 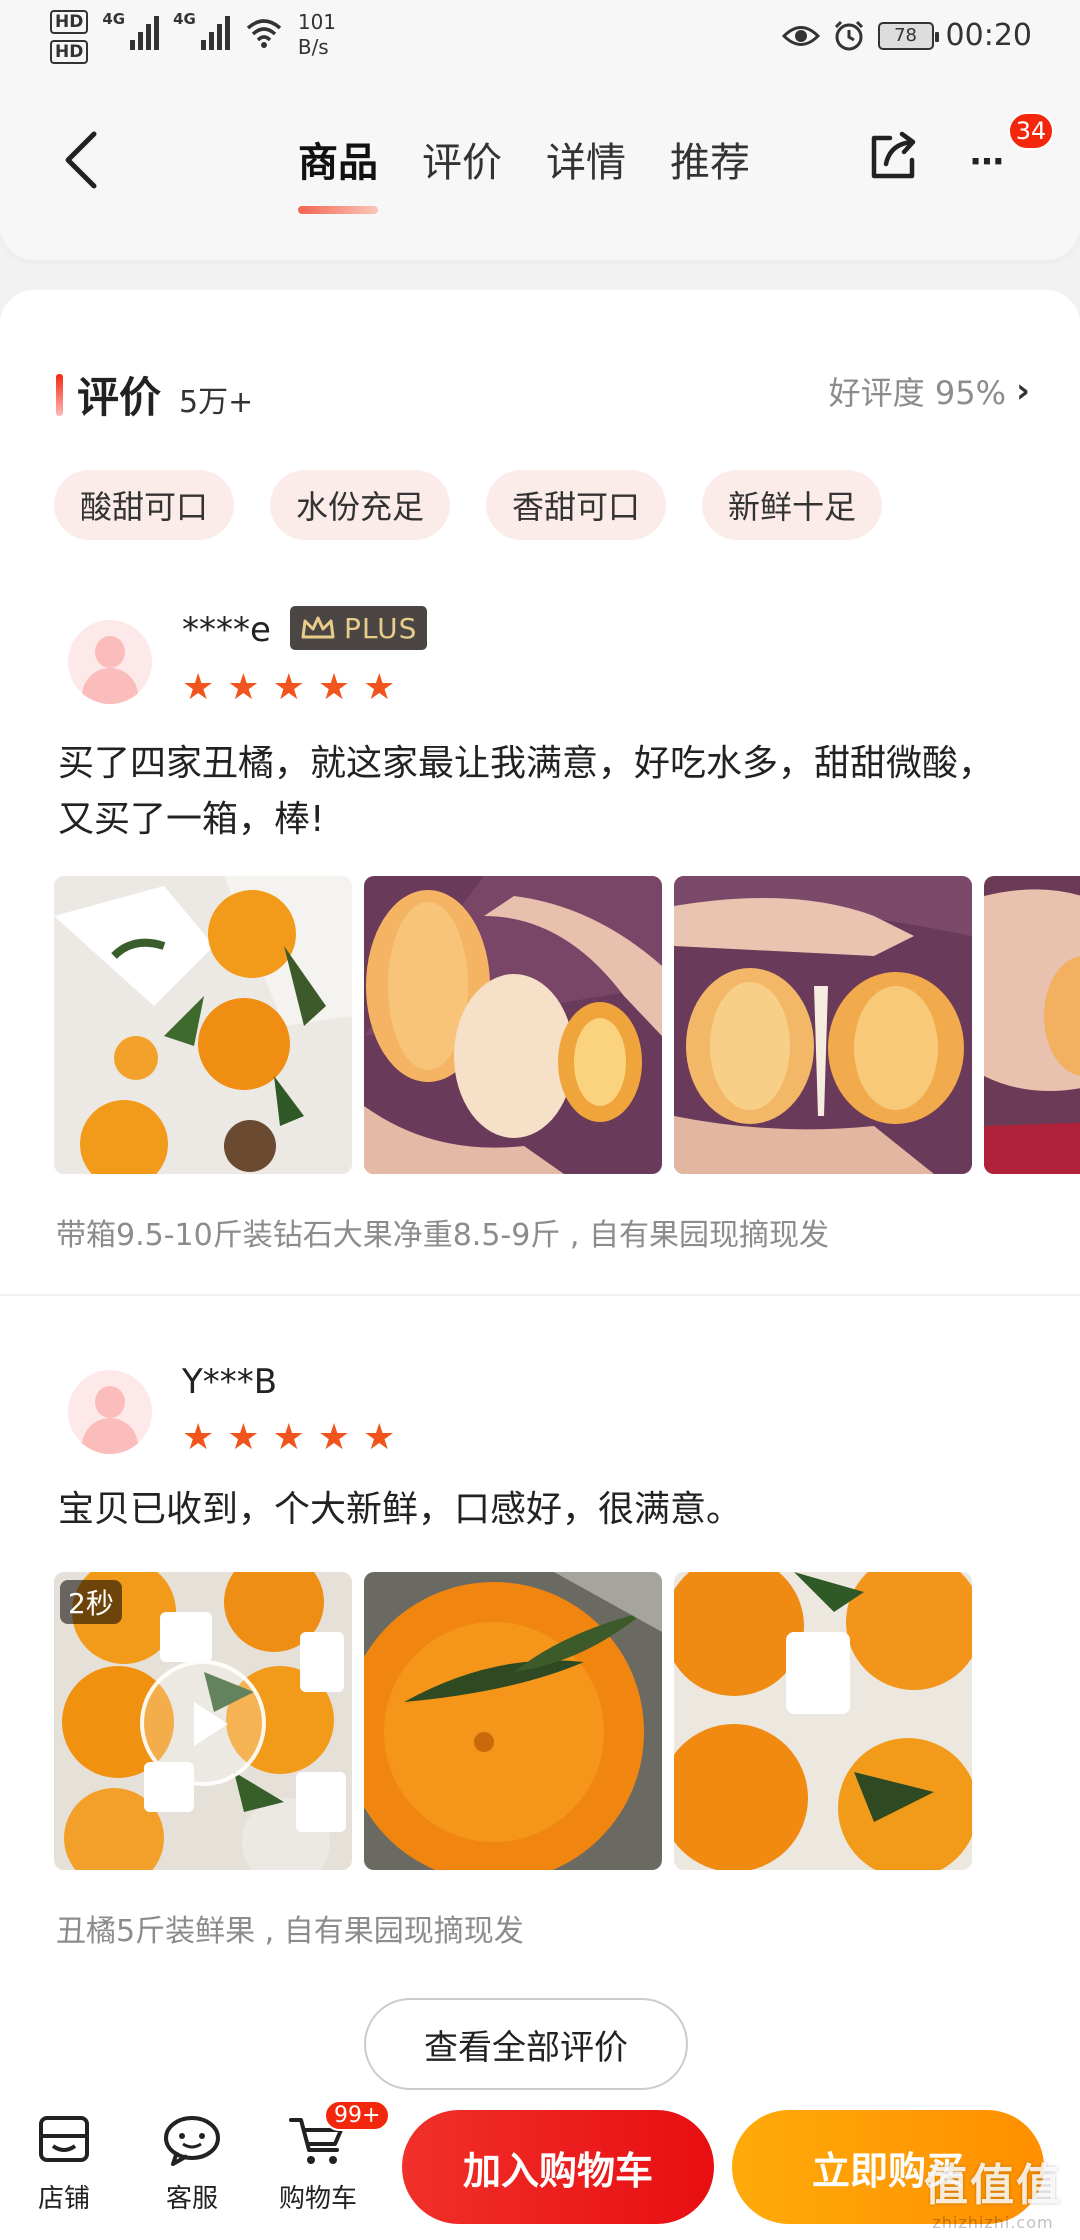 What do you see at coordinates (91, 1602) in the screenshot?
I see `video-duration: 2秒` at bounding box center [91, 1602].